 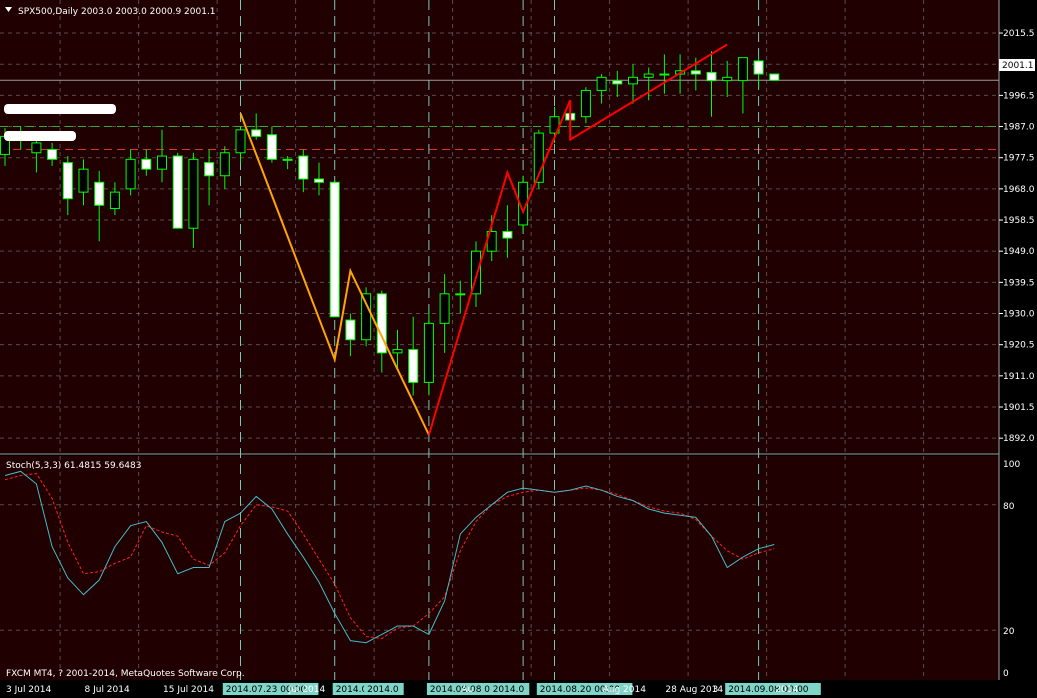 I want to click on x-tick-label: 3 Jul 2014, so click(x=28, y=690).